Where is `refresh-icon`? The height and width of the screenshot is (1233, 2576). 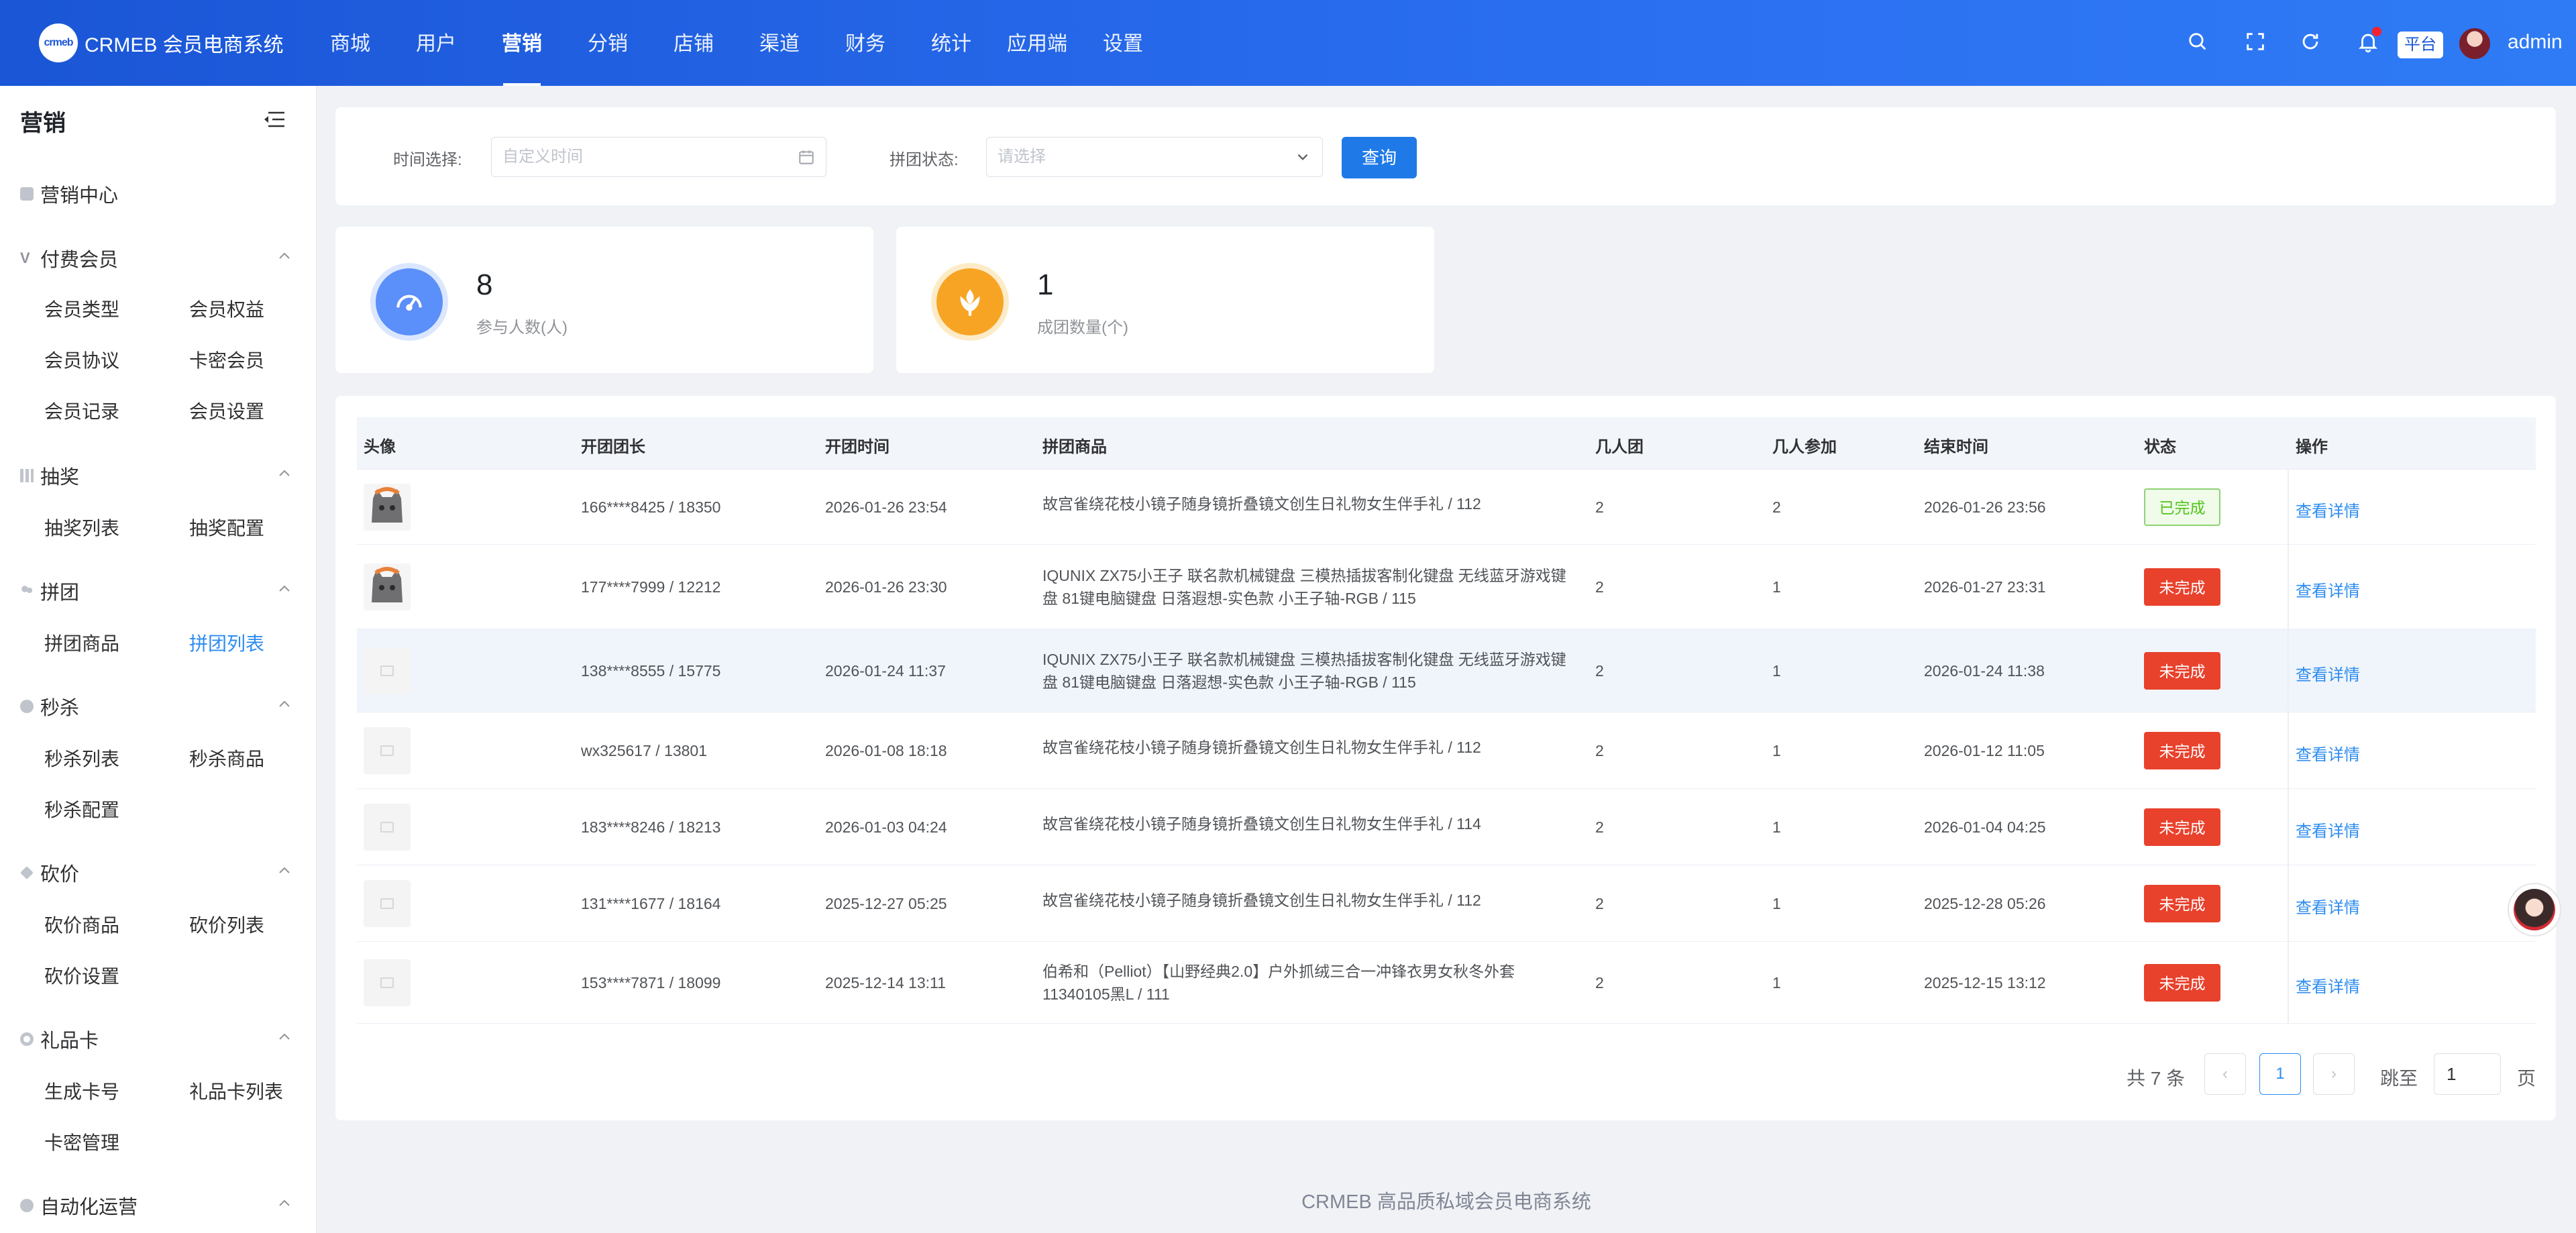 refresh-icon is located at coordinates (2310, 42).